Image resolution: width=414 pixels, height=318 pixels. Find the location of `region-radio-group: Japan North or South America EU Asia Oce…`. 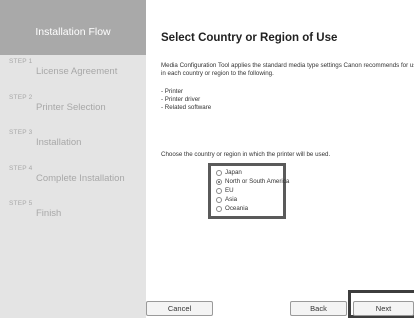

region-radio-group: Japan North or South America EU Asia Oce… is located at coordinates (248, 191).